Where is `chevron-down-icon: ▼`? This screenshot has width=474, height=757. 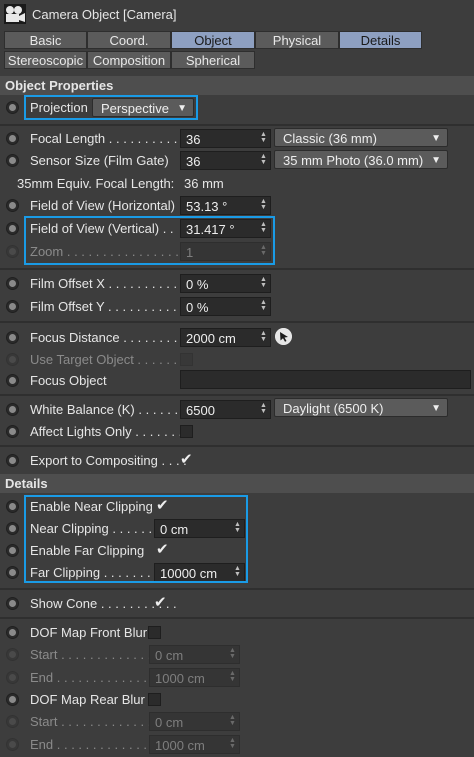
chevron-down-icon: ▼ is located at coordinates (436, 160).